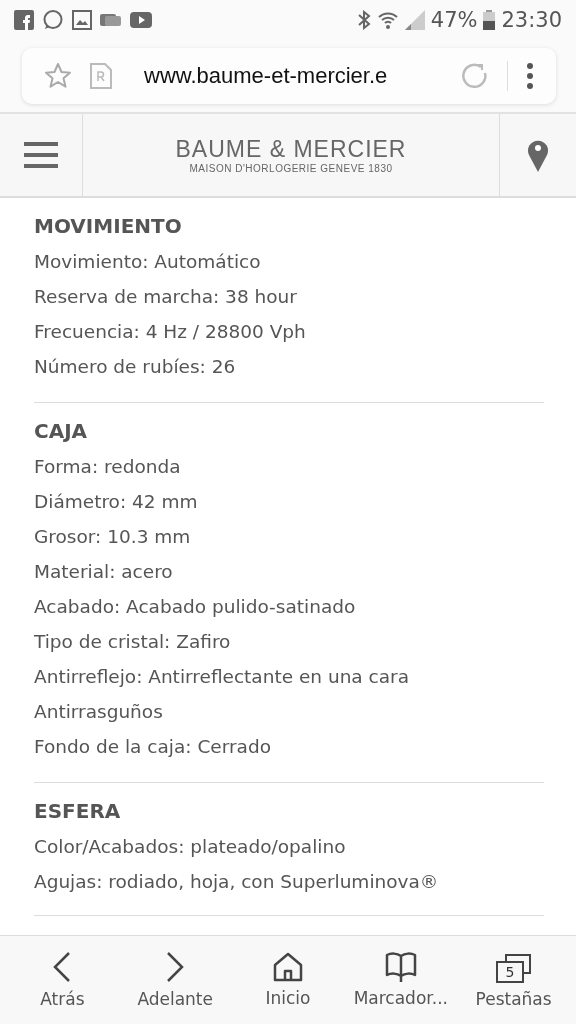 The width and height of the screenshot is (576, 1024). I want to click on location-pin-icon, so click(538, 155).